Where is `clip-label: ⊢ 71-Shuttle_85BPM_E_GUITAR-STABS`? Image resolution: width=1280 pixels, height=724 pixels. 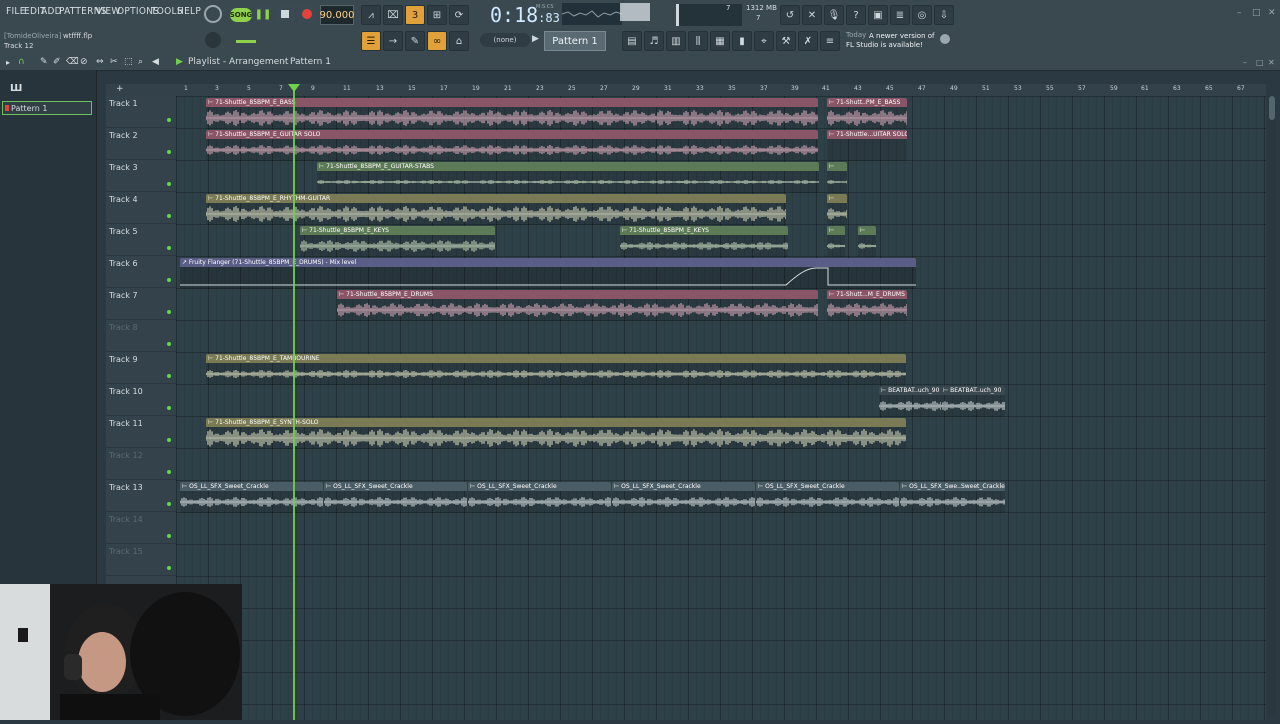 clip-label: ⊢ 71-Shuttle_85BPM_E_GUITAR-STABS is located at coordinates (376, 166).